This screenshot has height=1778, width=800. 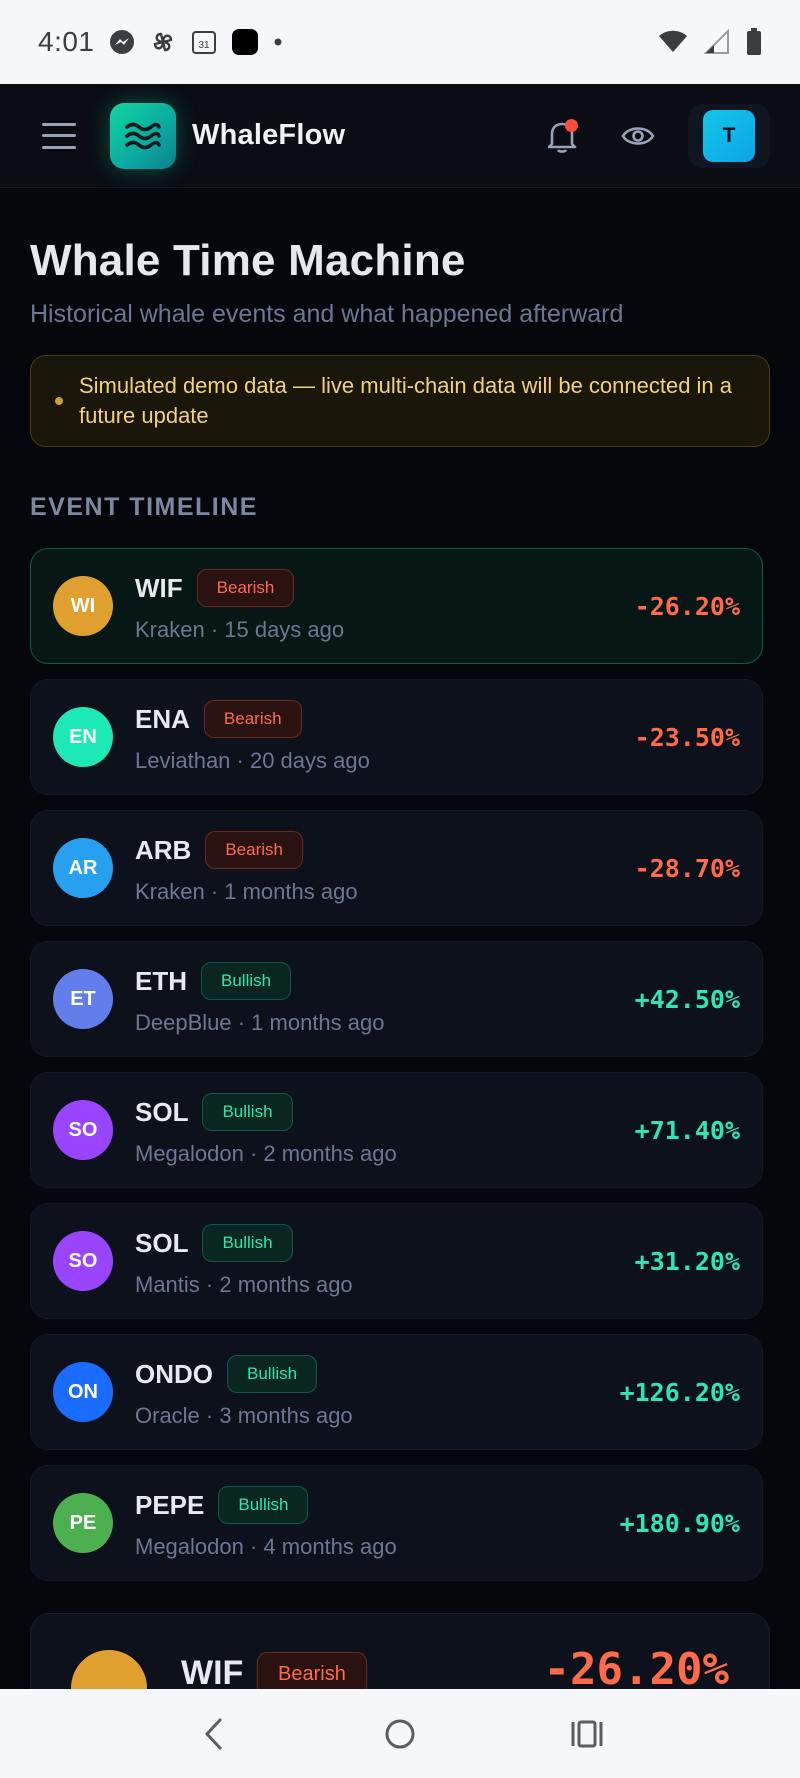 I want to click on clock: 4:01, so click(x=66, y=41).